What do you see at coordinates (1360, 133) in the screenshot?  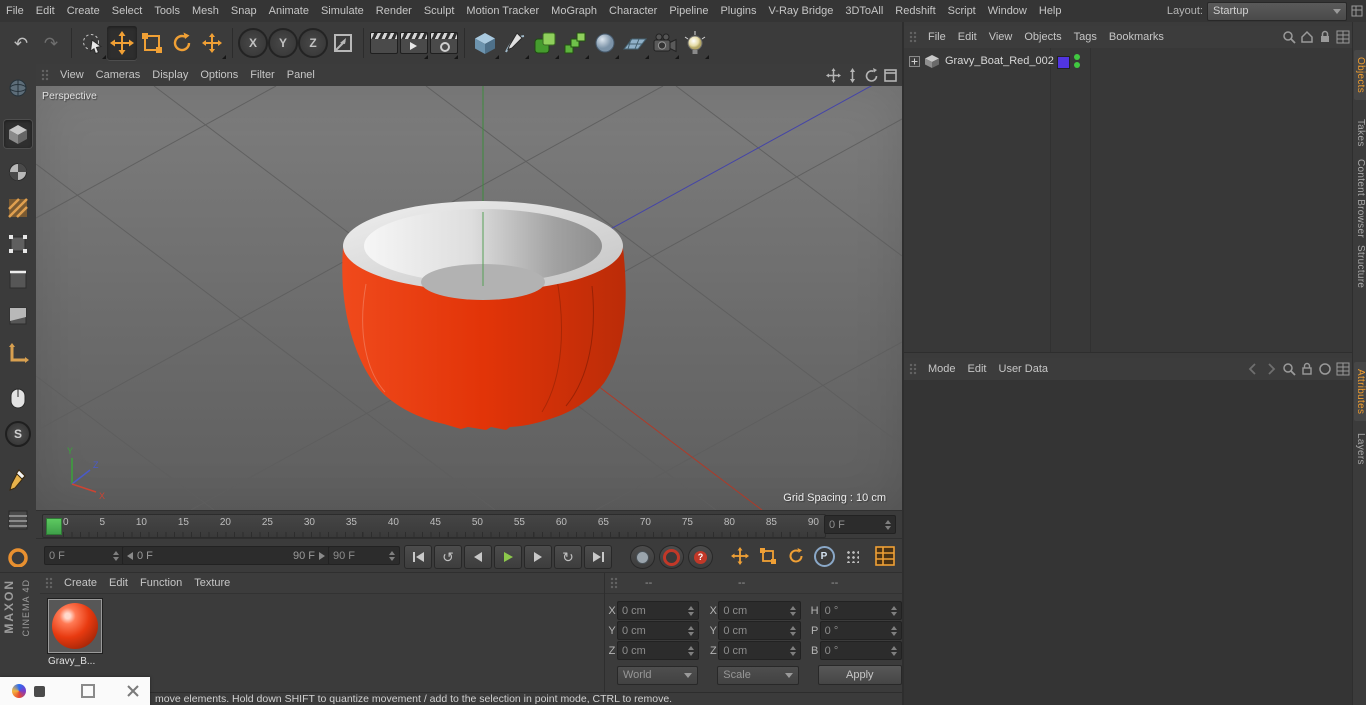 I see `tab-takes: Takes` at bounding box center [1360, 133].